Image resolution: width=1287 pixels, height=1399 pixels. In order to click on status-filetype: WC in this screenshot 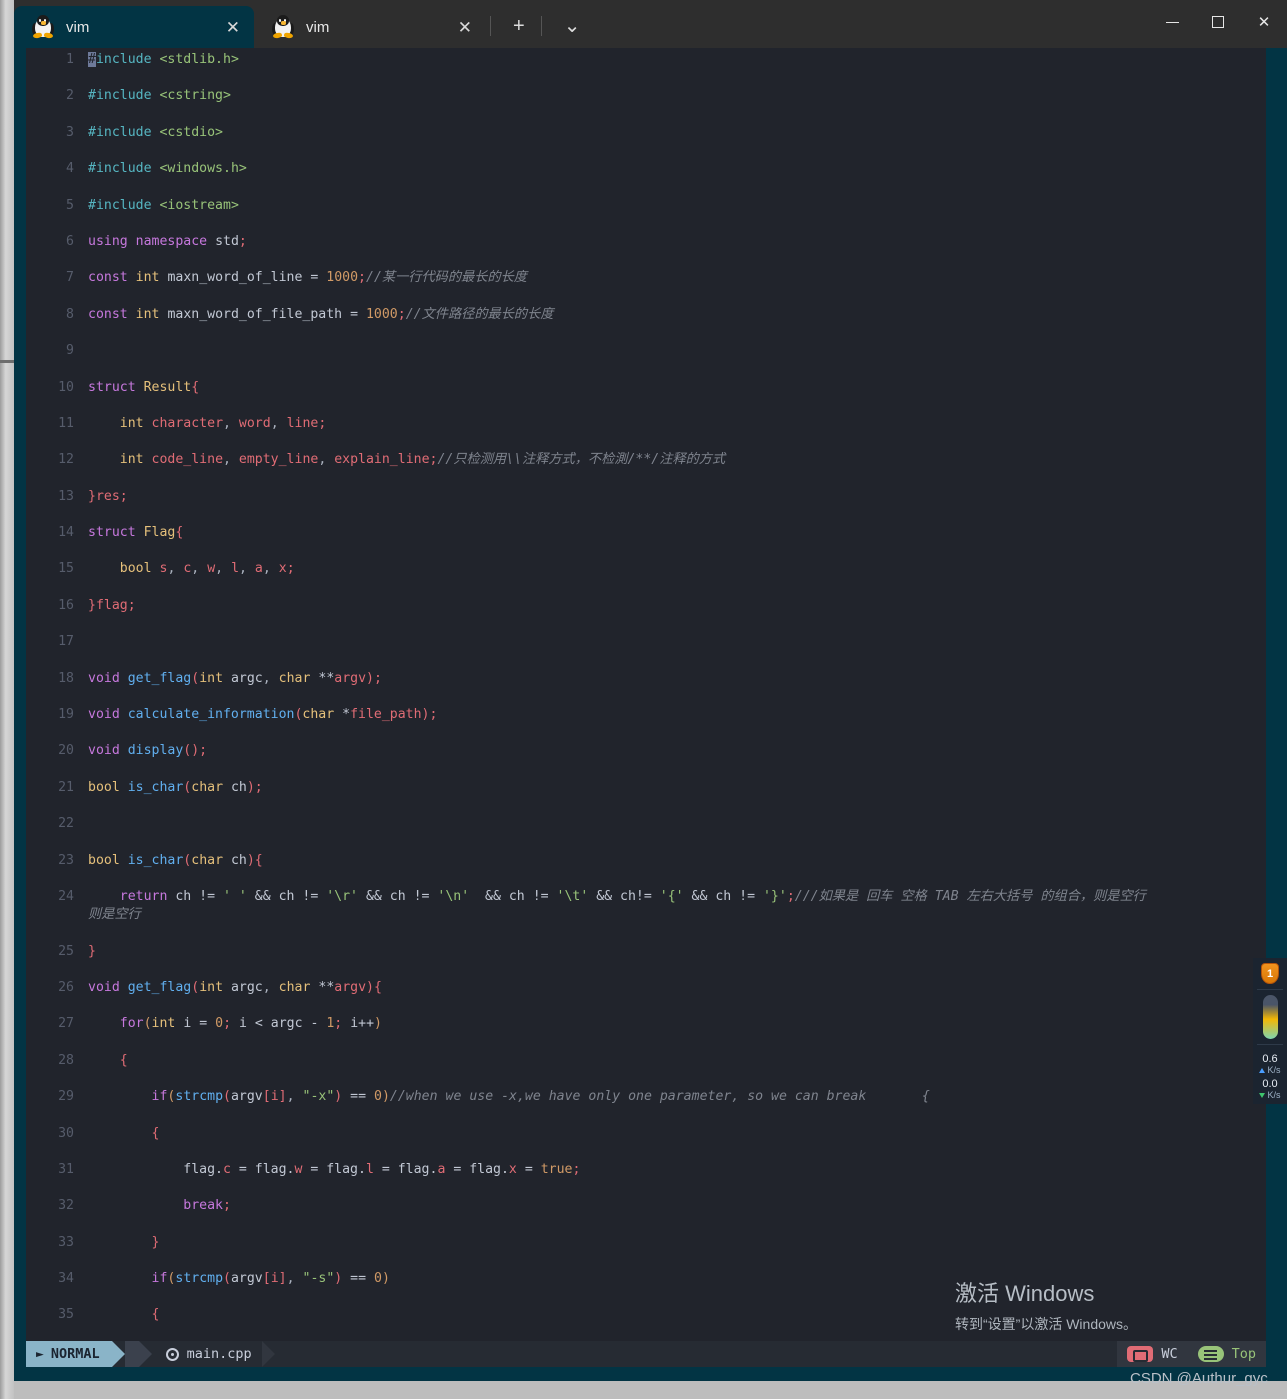, I will do `click(1152, 1354)`.